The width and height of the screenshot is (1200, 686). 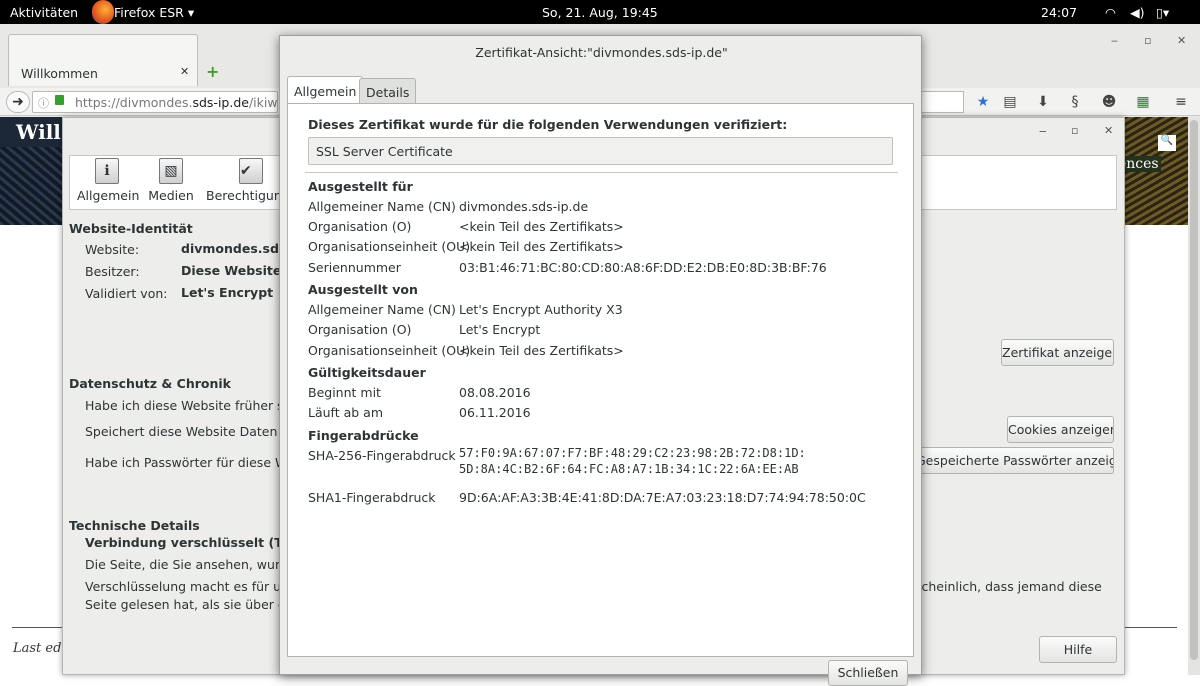 What do you see at coordinates (1162, 12) in the screenshot?
I see `battery-icon: ▯▾` at bounding box center [1162, 12].